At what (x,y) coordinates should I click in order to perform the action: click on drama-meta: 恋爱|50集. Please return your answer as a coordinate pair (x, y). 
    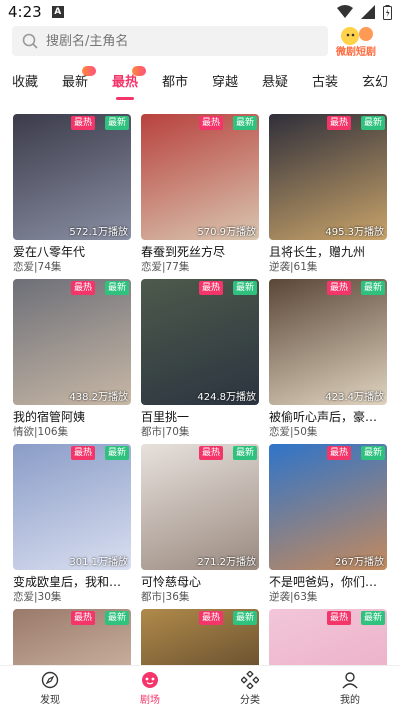
    Looking at the image, I should click on (293, 432).